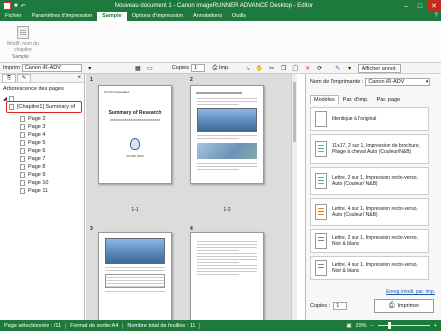 This screenshot has width=441, height=331. Describe the element at coordinates (338, 68) in the screenshot. I see `annotation-icon: ✎` at that location.